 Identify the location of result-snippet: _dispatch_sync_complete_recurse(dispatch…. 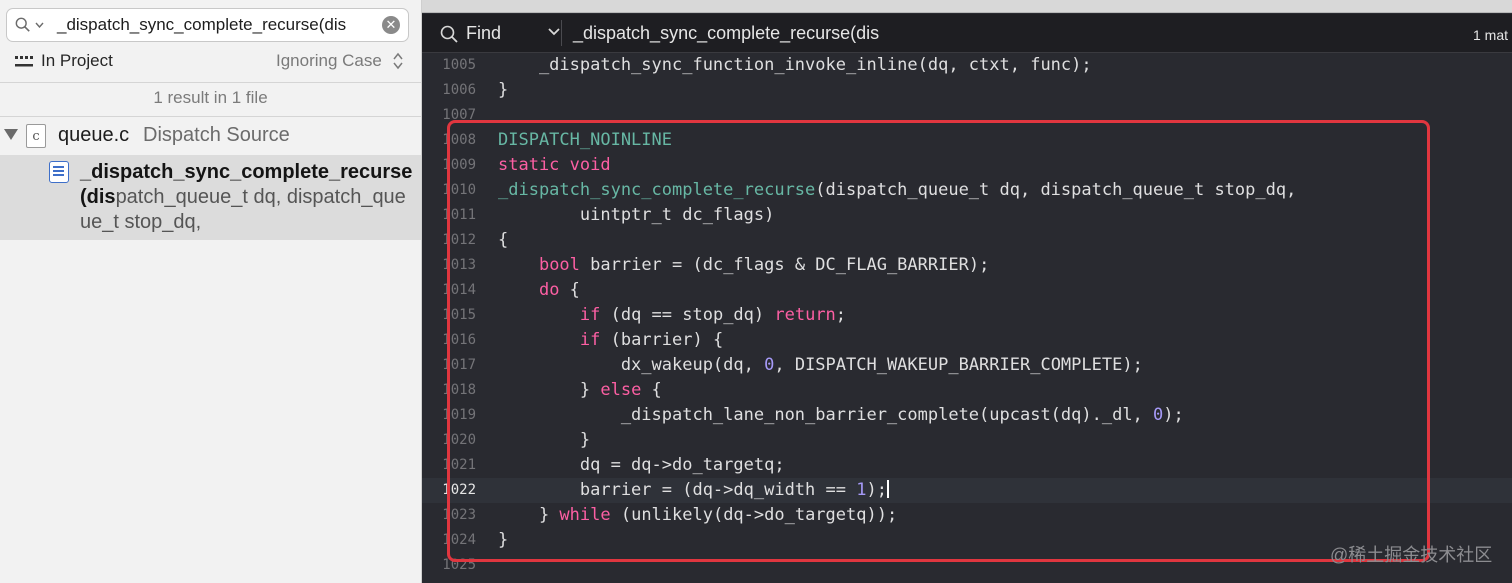
(247, 197).